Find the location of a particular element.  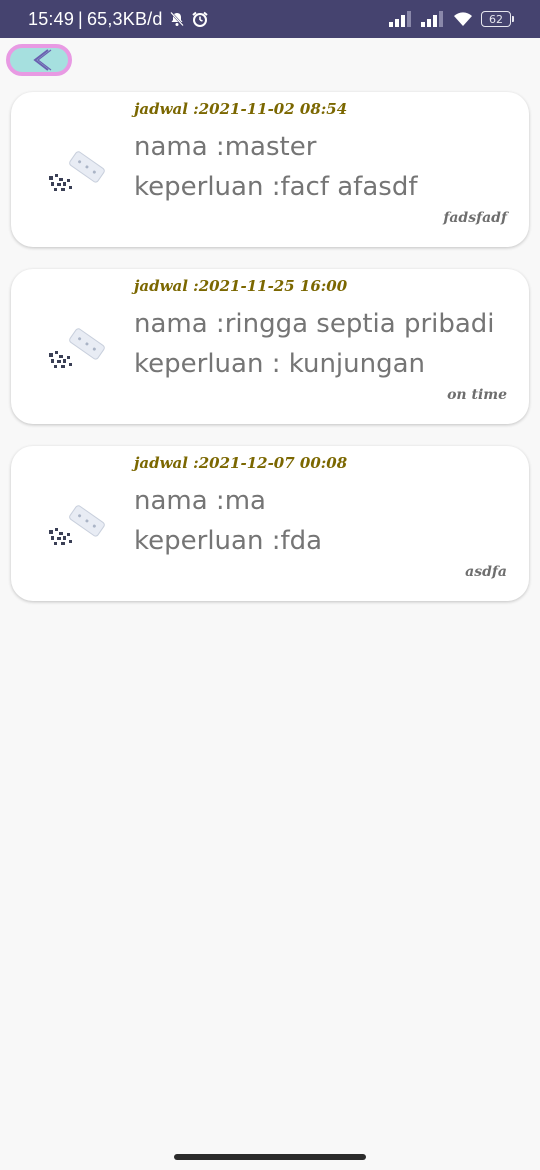

signal-strength-secondary-icon is located at coordinates (432, 19).